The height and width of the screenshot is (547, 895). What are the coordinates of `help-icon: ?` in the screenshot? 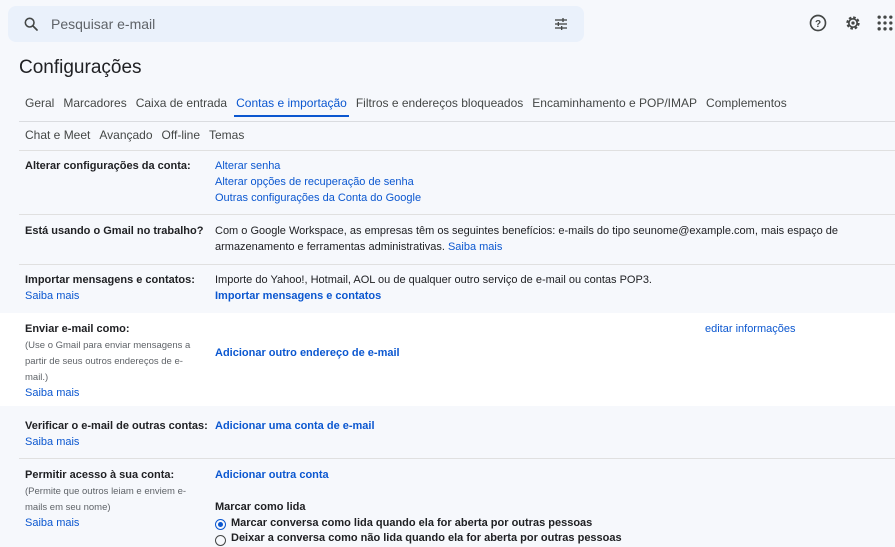 It's located at (818, 23).